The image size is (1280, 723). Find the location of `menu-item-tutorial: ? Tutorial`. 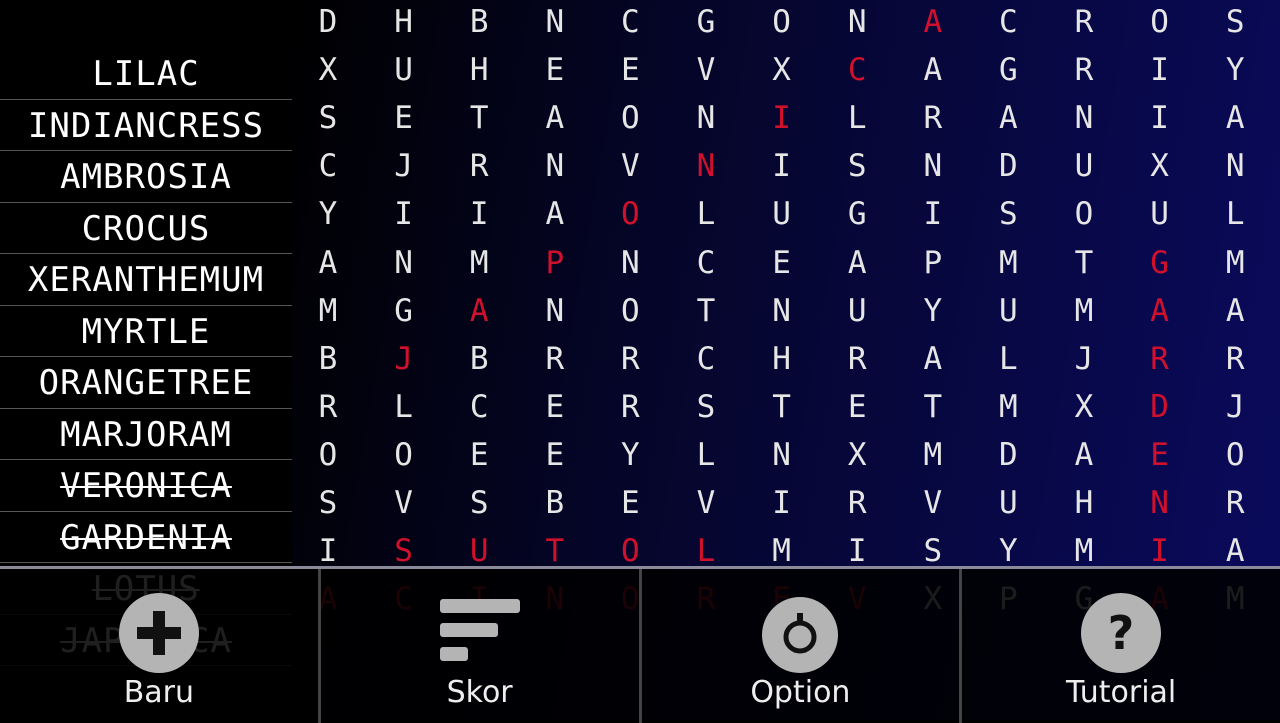

menu-item-tutorial: ? Tutorial is located at coordinates (1121, 646).